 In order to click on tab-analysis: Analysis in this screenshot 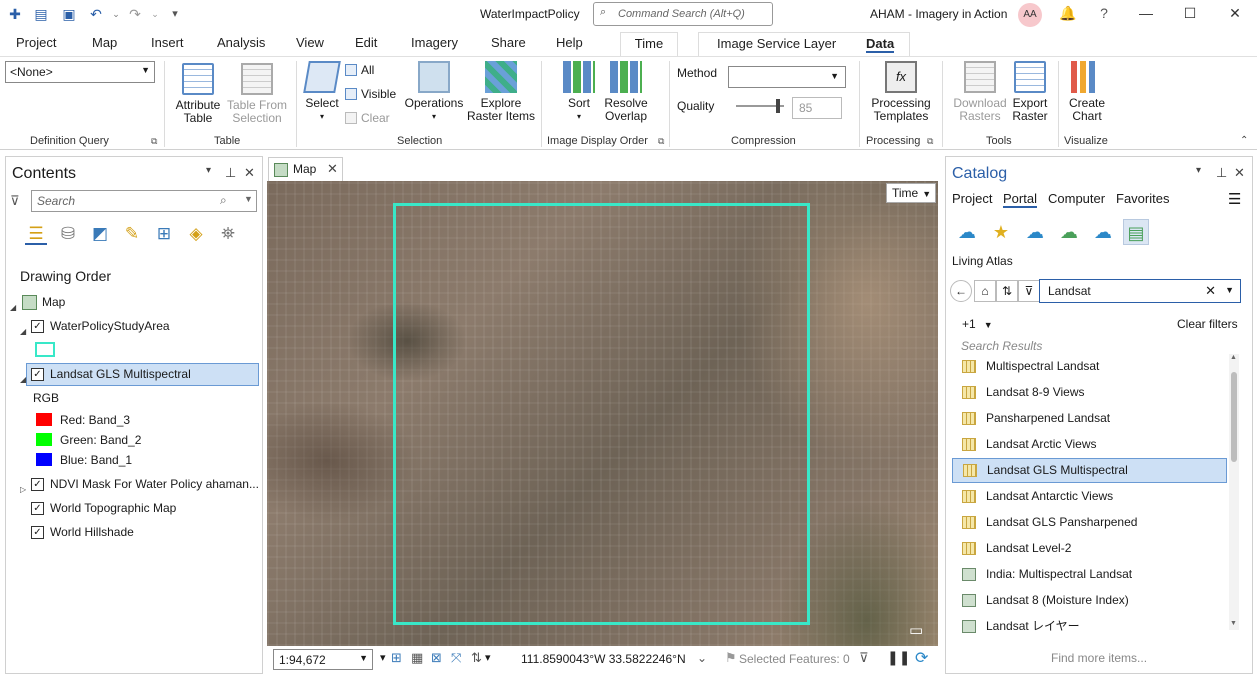, I will do `click(241, 42)`.